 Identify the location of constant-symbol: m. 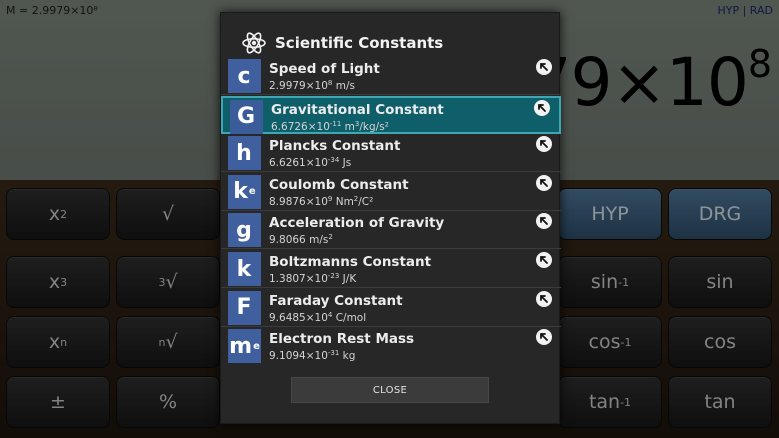
(241, 346).